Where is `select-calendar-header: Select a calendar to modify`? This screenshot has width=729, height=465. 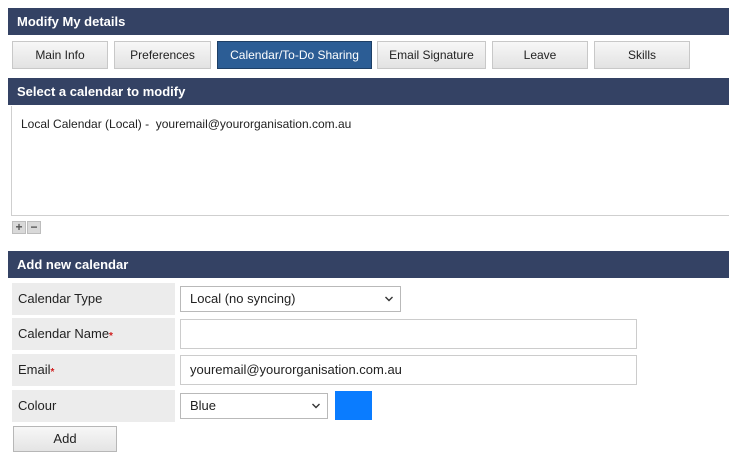 select-calendar-header: Select a calendar to modify is located at coordinates (368, 91).